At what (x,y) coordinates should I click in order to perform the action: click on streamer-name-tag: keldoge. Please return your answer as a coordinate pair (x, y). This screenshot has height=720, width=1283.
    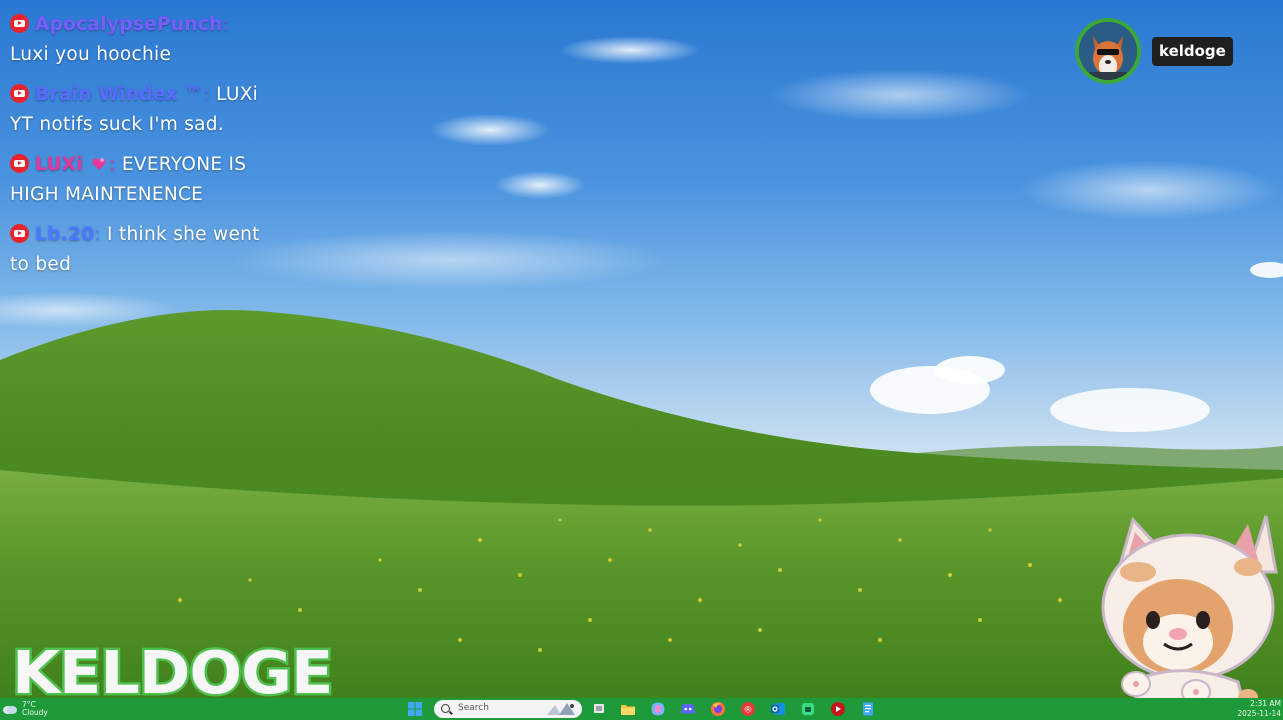
    Looking at the image, I should click on (1192, 51).